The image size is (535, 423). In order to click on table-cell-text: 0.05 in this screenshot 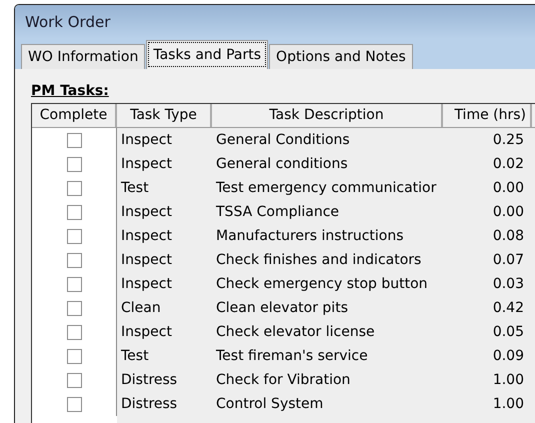, I will do `click(508, 332)`.